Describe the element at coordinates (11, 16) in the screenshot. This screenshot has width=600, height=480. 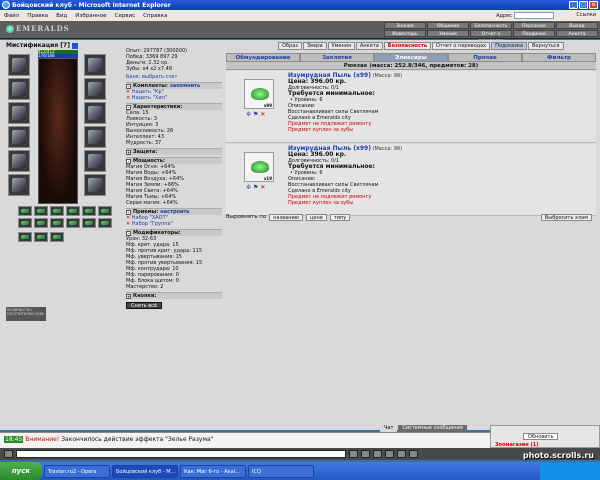
I see `menu-file: Файл` at that location.